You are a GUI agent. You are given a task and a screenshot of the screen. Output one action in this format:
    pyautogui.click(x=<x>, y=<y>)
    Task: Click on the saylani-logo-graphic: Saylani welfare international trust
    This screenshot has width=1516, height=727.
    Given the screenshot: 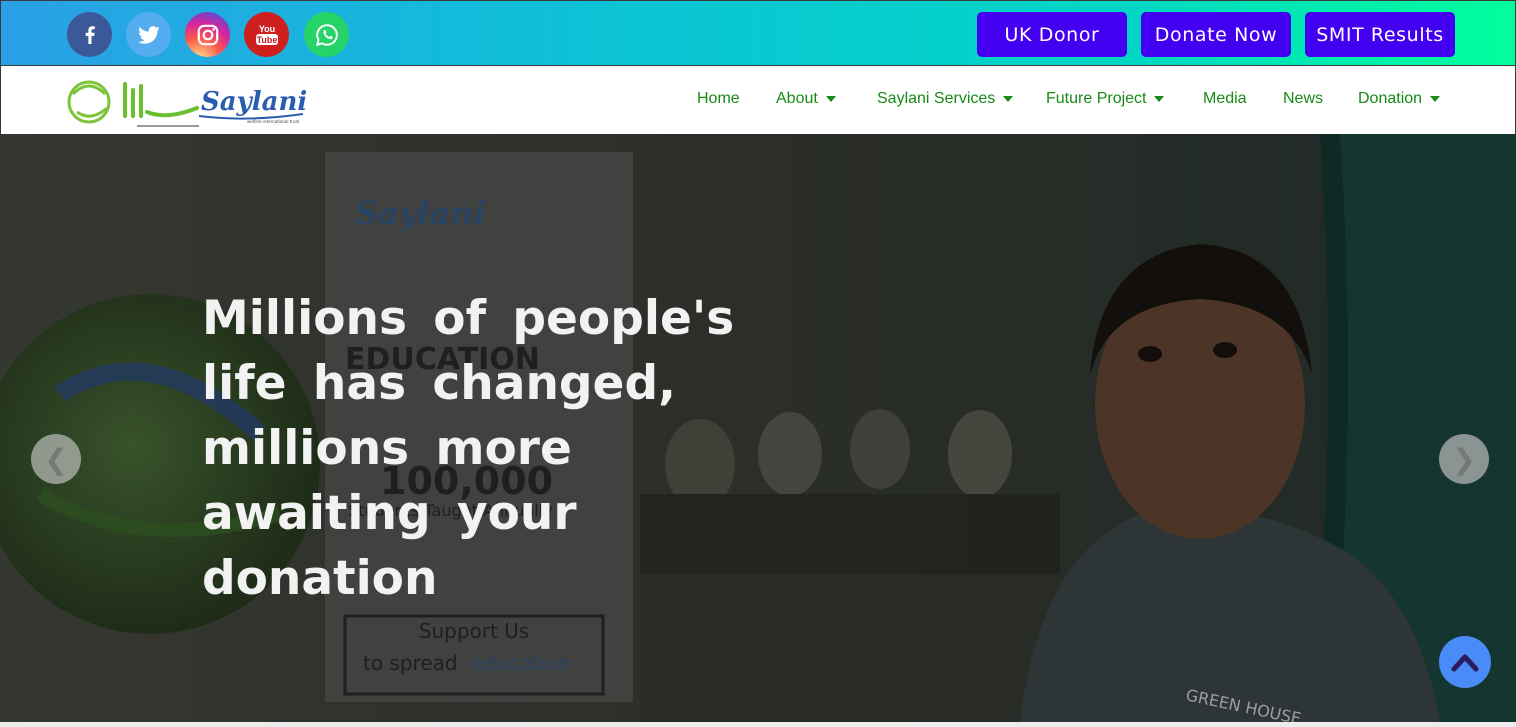 What is the action you would take?
    pyautogui.click(x=187, y=103)
    